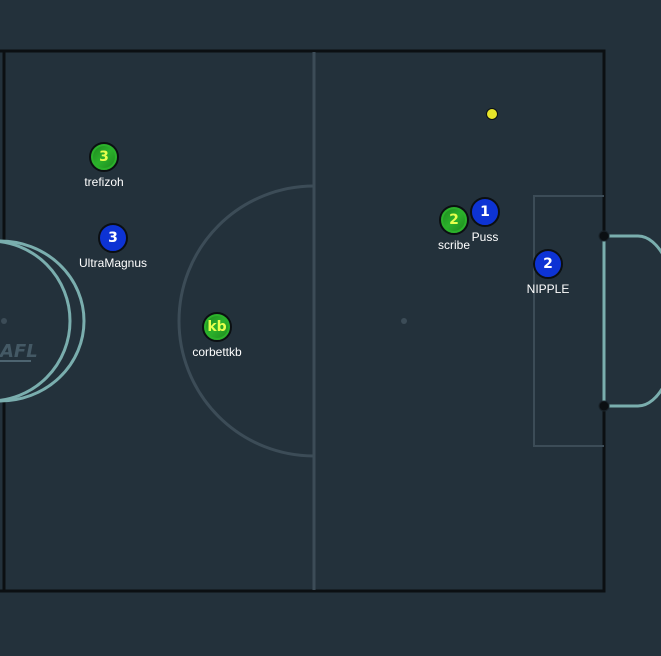 This screenshot has height=656, width=661. What do you see at coordinates (246, 321) in the screenshot?
I see `center-arc` at bounding box center [246, 321].